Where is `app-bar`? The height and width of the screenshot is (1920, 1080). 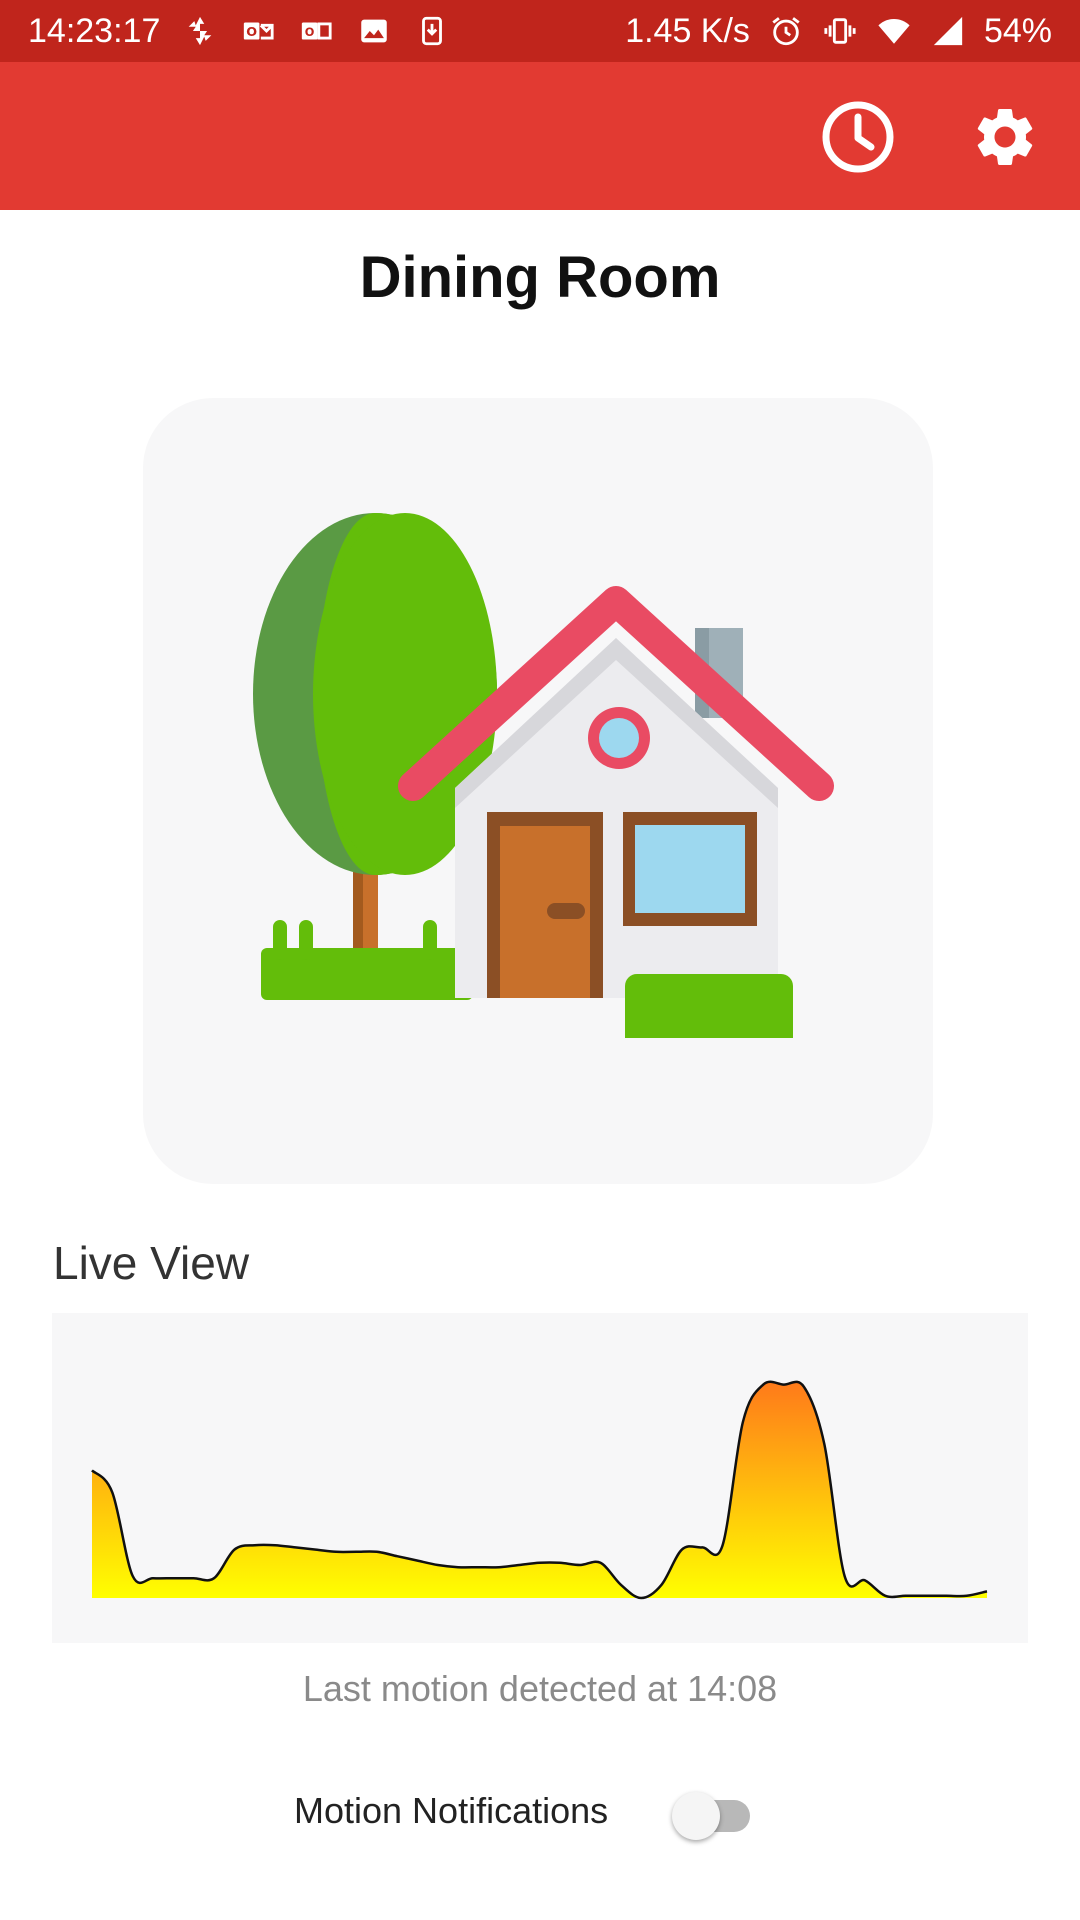
app-bar is located at coordinates (540, 136).